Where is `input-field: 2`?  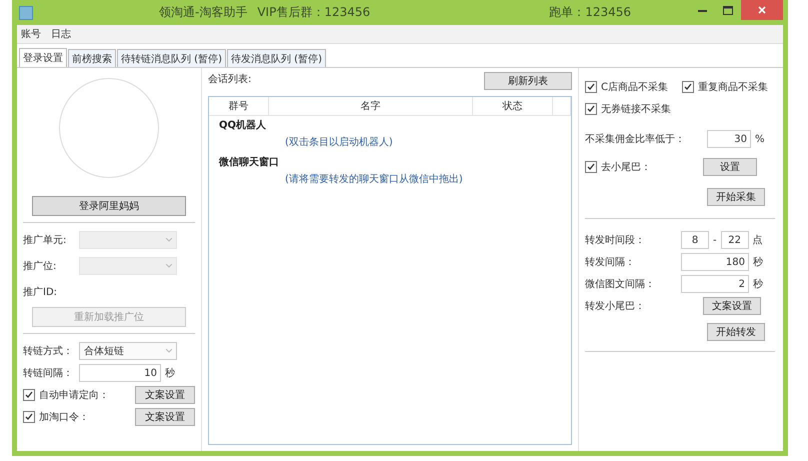
input-field: 2 is located at coordinates (715, 284).